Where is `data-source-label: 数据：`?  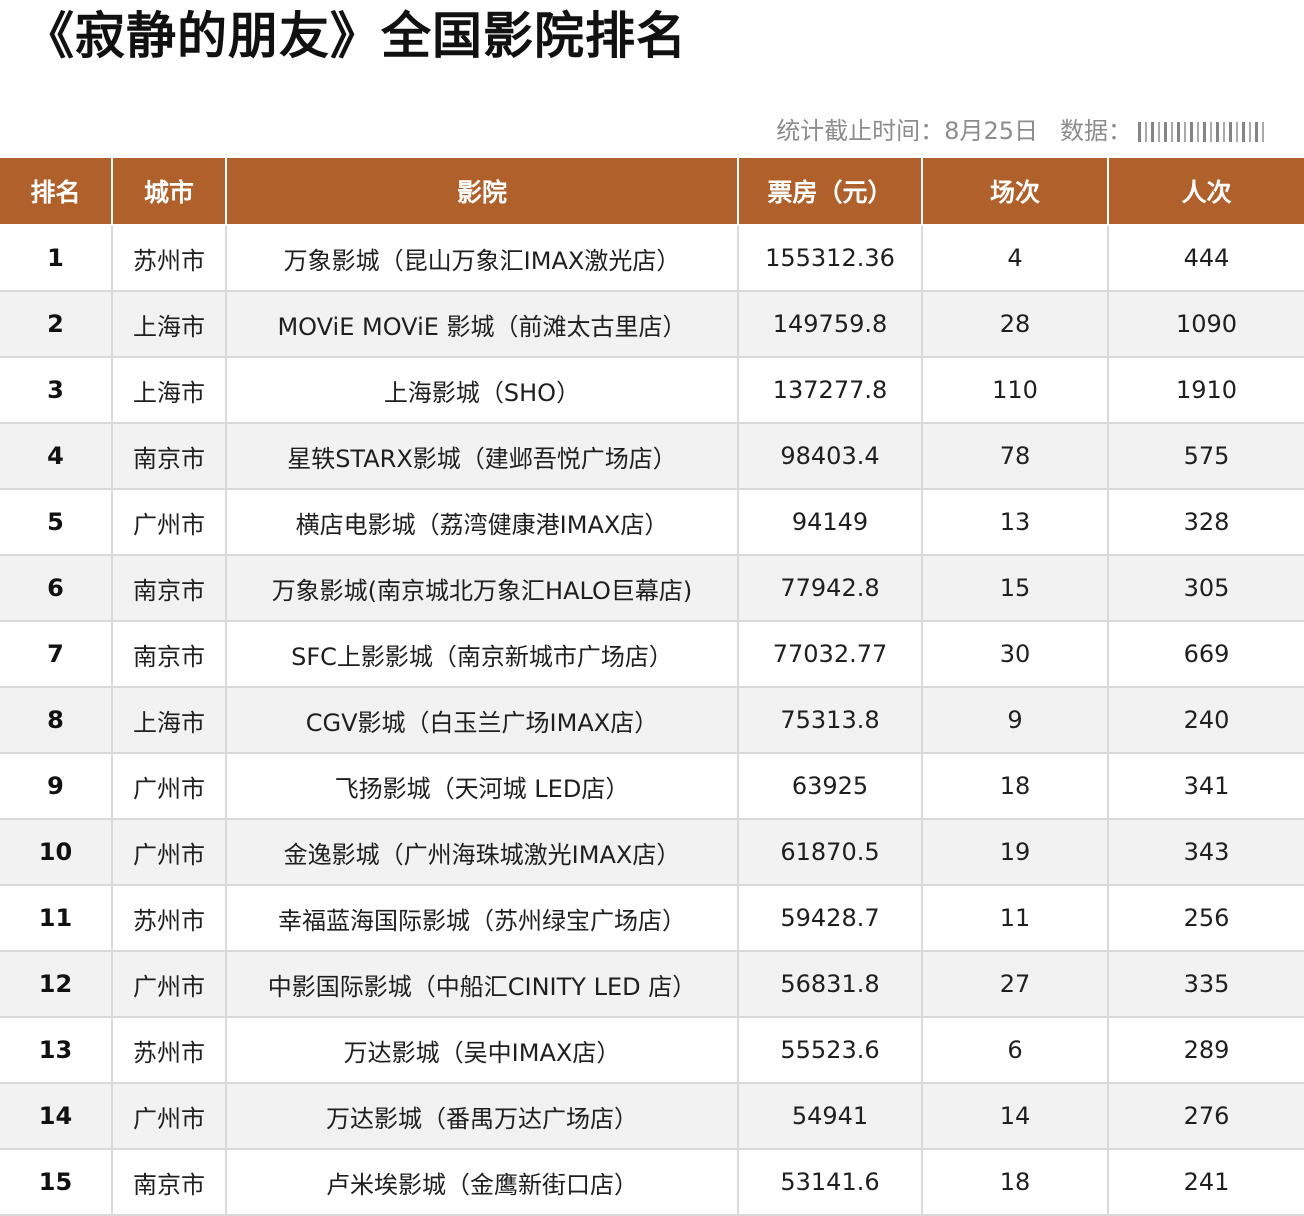
data-source-label: 数据： is located at coordinates (1096, 131).